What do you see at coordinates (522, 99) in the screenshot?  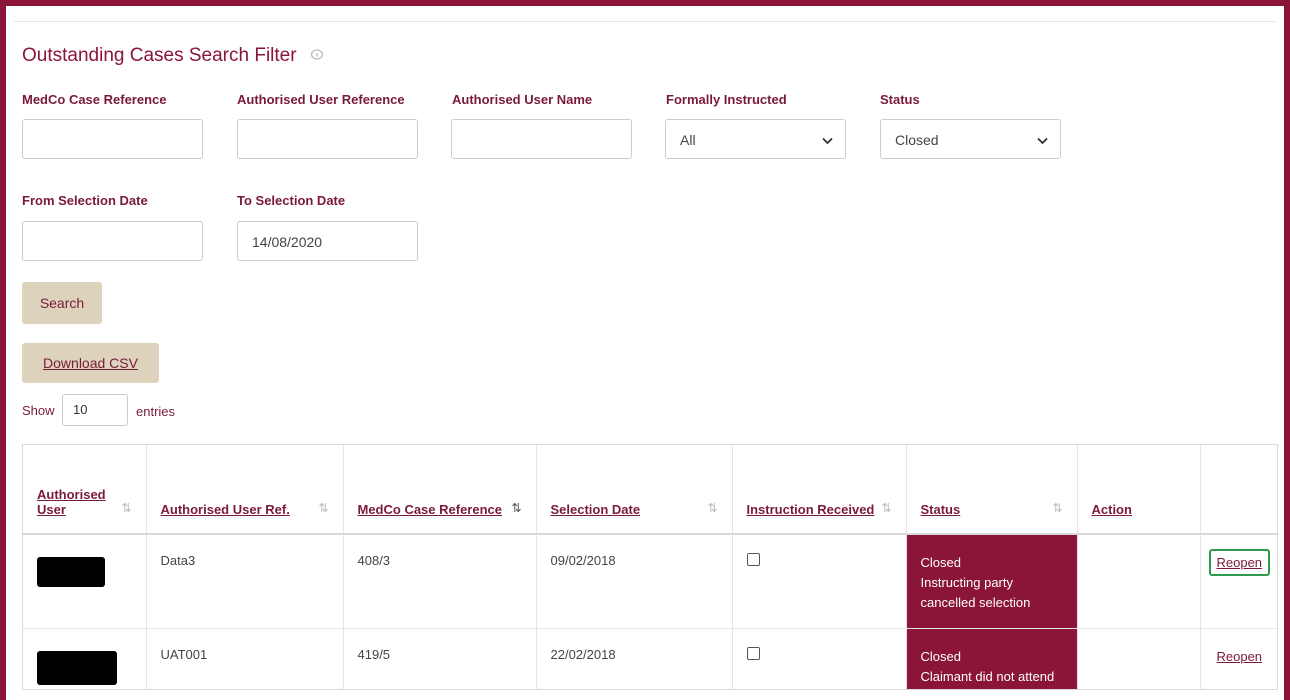 I see `authorised-user-name-label: Authorised User Name` at bounding box center [522, 99].